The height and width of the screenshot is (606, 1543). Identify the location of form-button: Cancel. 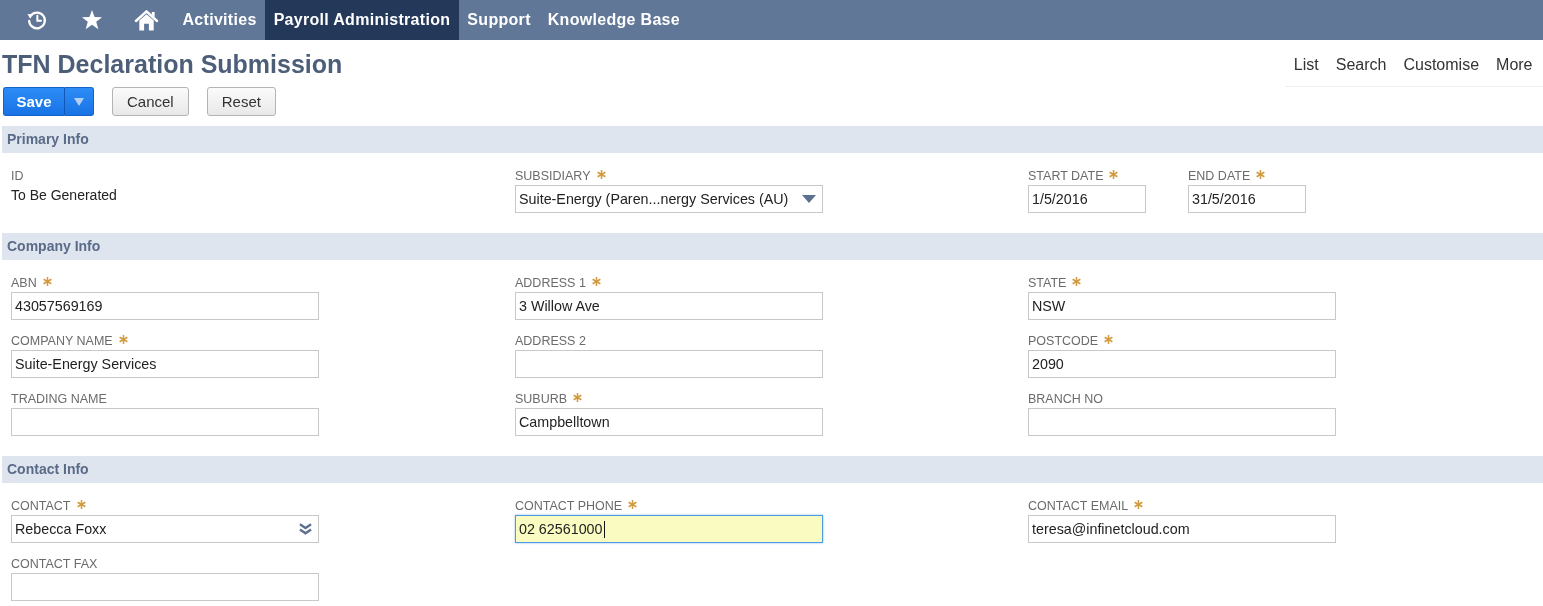
(150, 101).